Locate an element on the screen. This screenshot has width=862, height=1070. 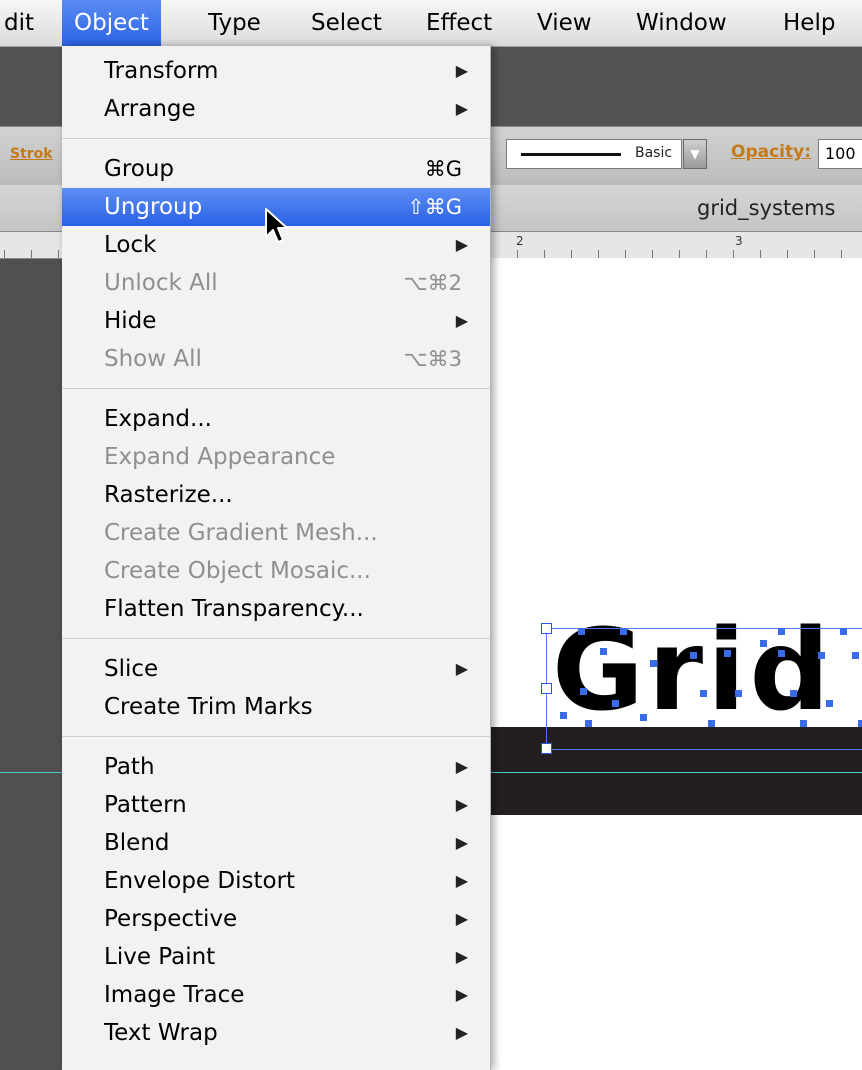
menu-item-create-trim-marks: Create Trim Marks is located at coordinates (276, 707).